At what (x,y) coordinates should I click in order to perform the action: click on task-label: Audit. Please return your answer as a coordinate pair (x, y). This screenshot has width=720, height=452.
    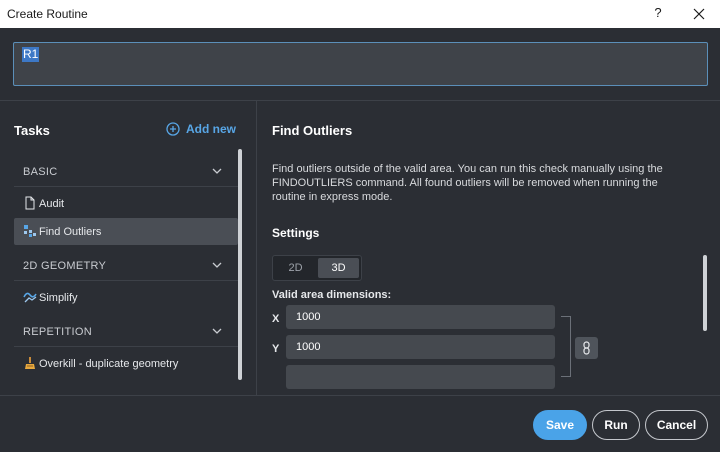
    Looking at the image, I should click on (52, 204).